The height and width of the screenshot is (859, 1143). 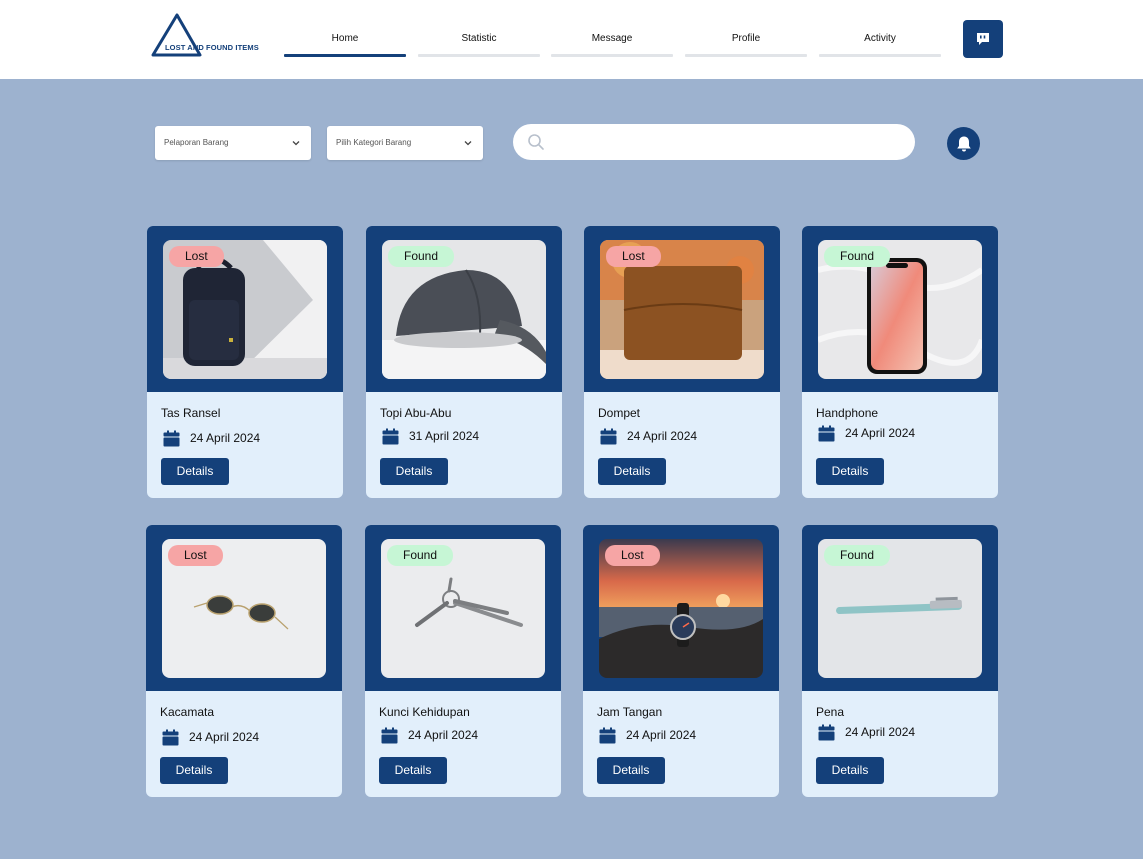 I want to click on logo-text: LOST AND FOUND ITEMS, so click(x=212, y=47).